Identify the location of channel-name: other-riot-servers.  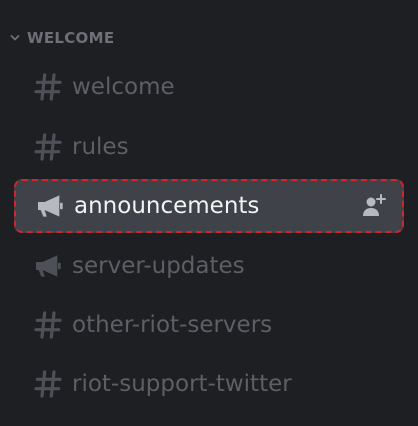
(172, 325).